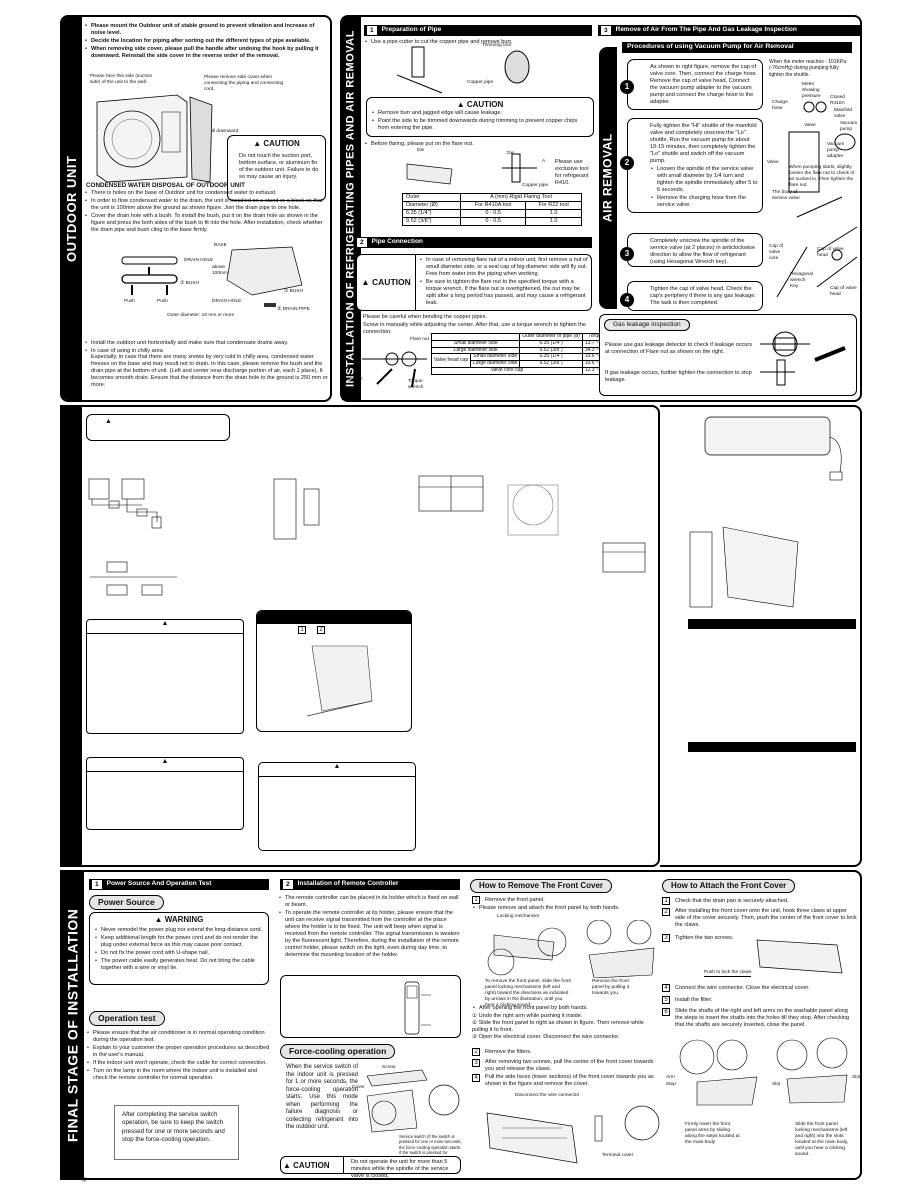 The height and width of the screenshot is (1188, 918). Describe the element at coordinates (843, 113) in the screenshot. I see `label: Manifold valve` at that location.